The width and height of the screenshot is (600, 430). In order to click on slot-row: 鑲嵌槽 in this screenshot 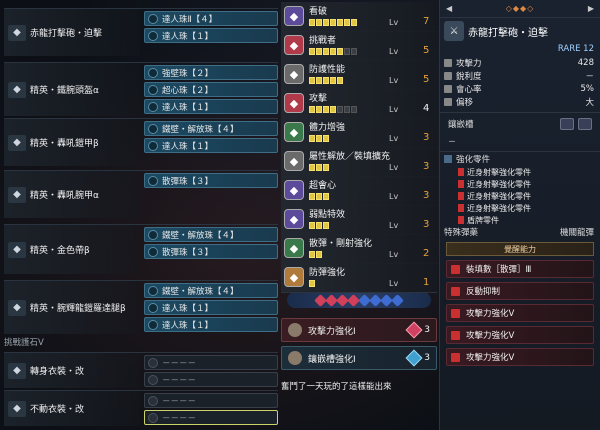, I will do `click(520, 124)`.